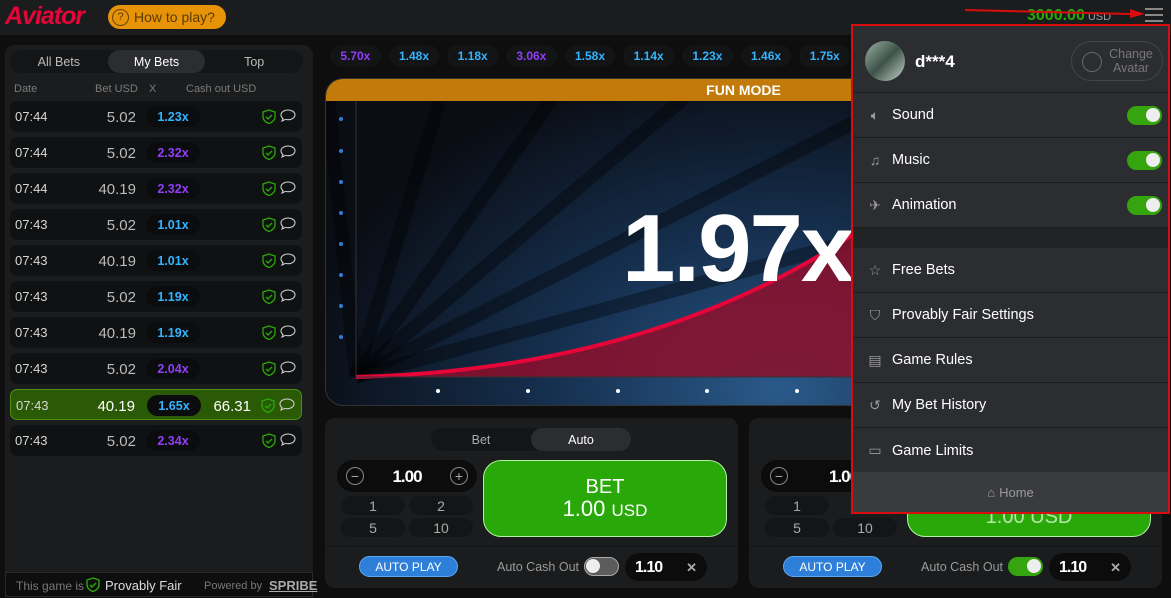 The height and width of the screenshot is (598, 1171). What do you see at coordinates (221, 89) in the screenshot?
I see `col-cashout: Cash out USD` at bounding box center [221, 89].